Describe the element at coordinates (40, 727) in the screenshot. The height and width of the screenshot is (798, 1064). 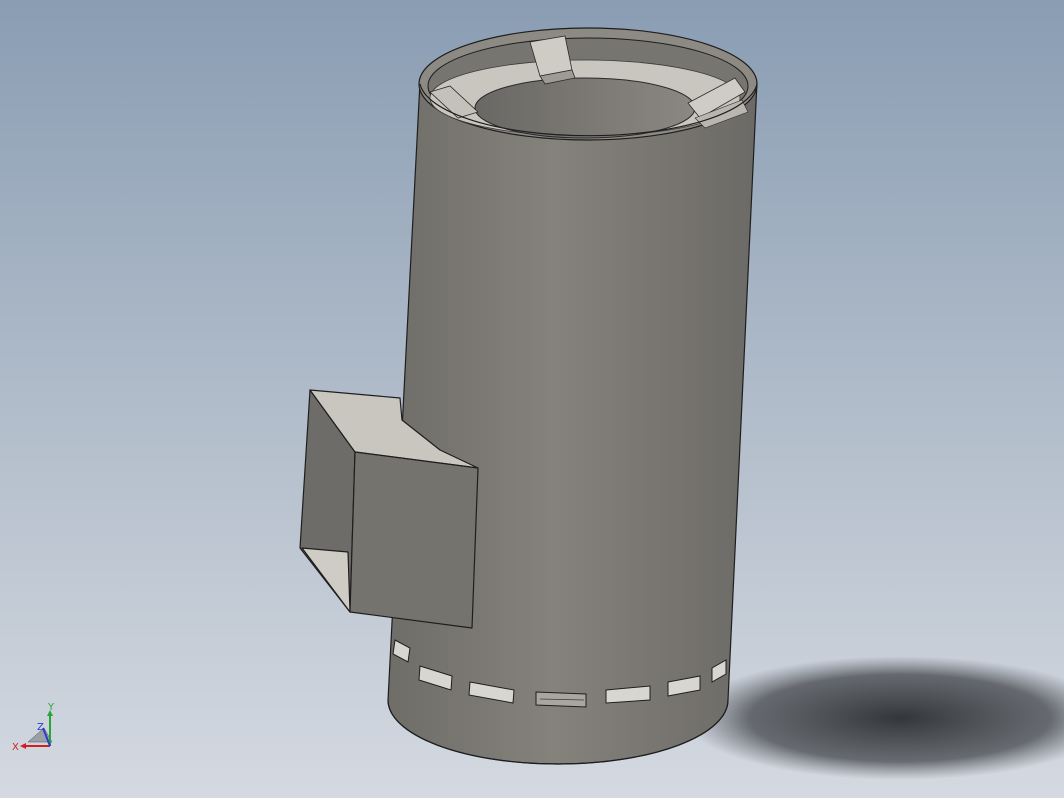
I see `triad-z-label: Z` at that location.